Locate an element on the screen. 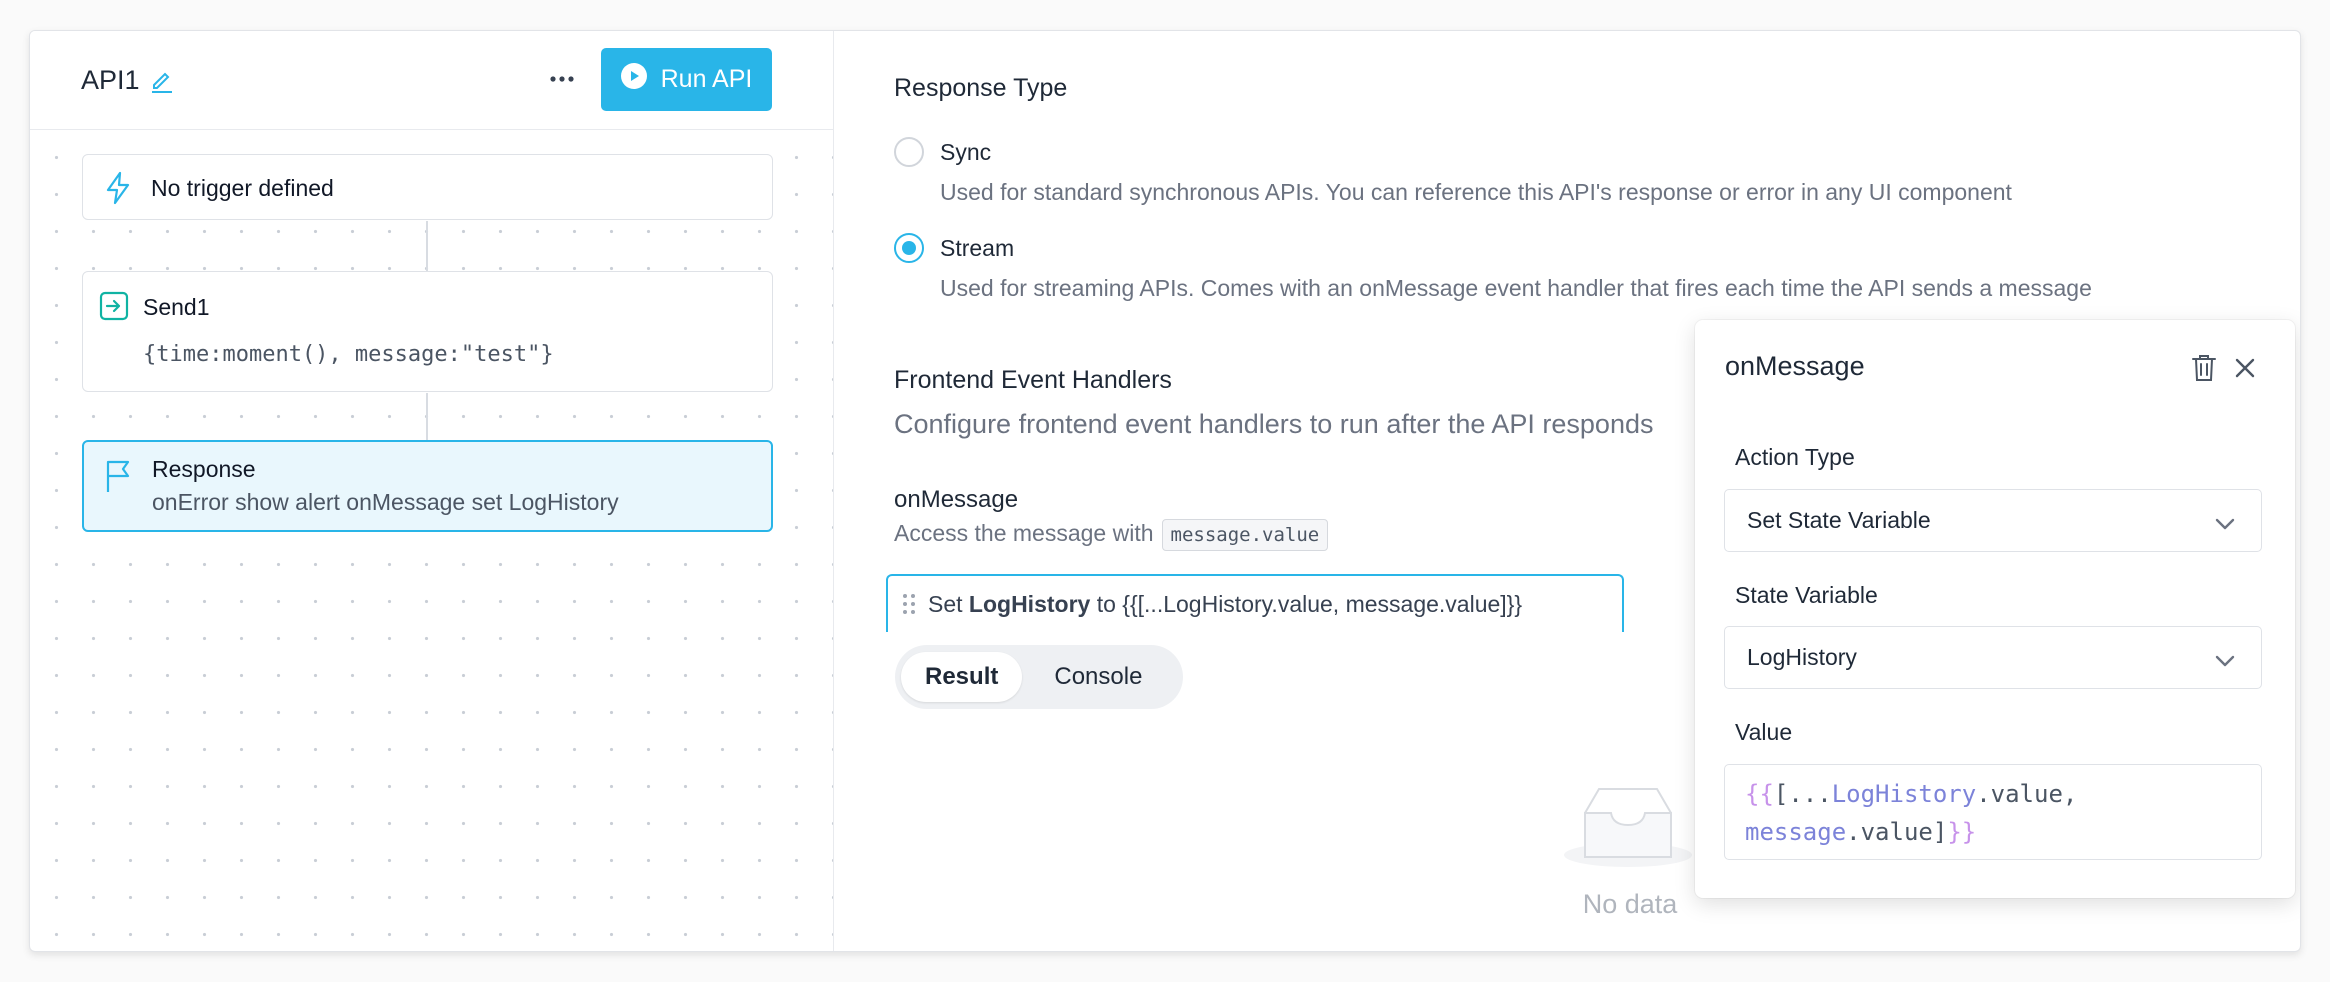  stream-label: Stream is located at coordinates (977, 248).